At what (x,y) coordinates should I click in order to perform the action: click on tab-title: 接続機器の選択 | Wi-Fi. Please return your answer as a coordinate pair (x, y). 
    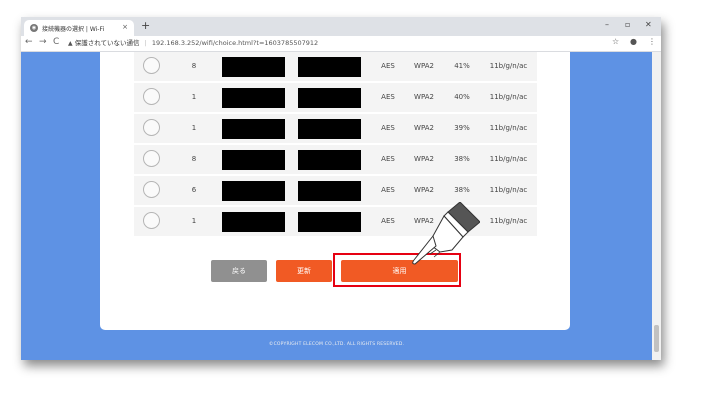
    Looking at the image, I should click on (73, 29).